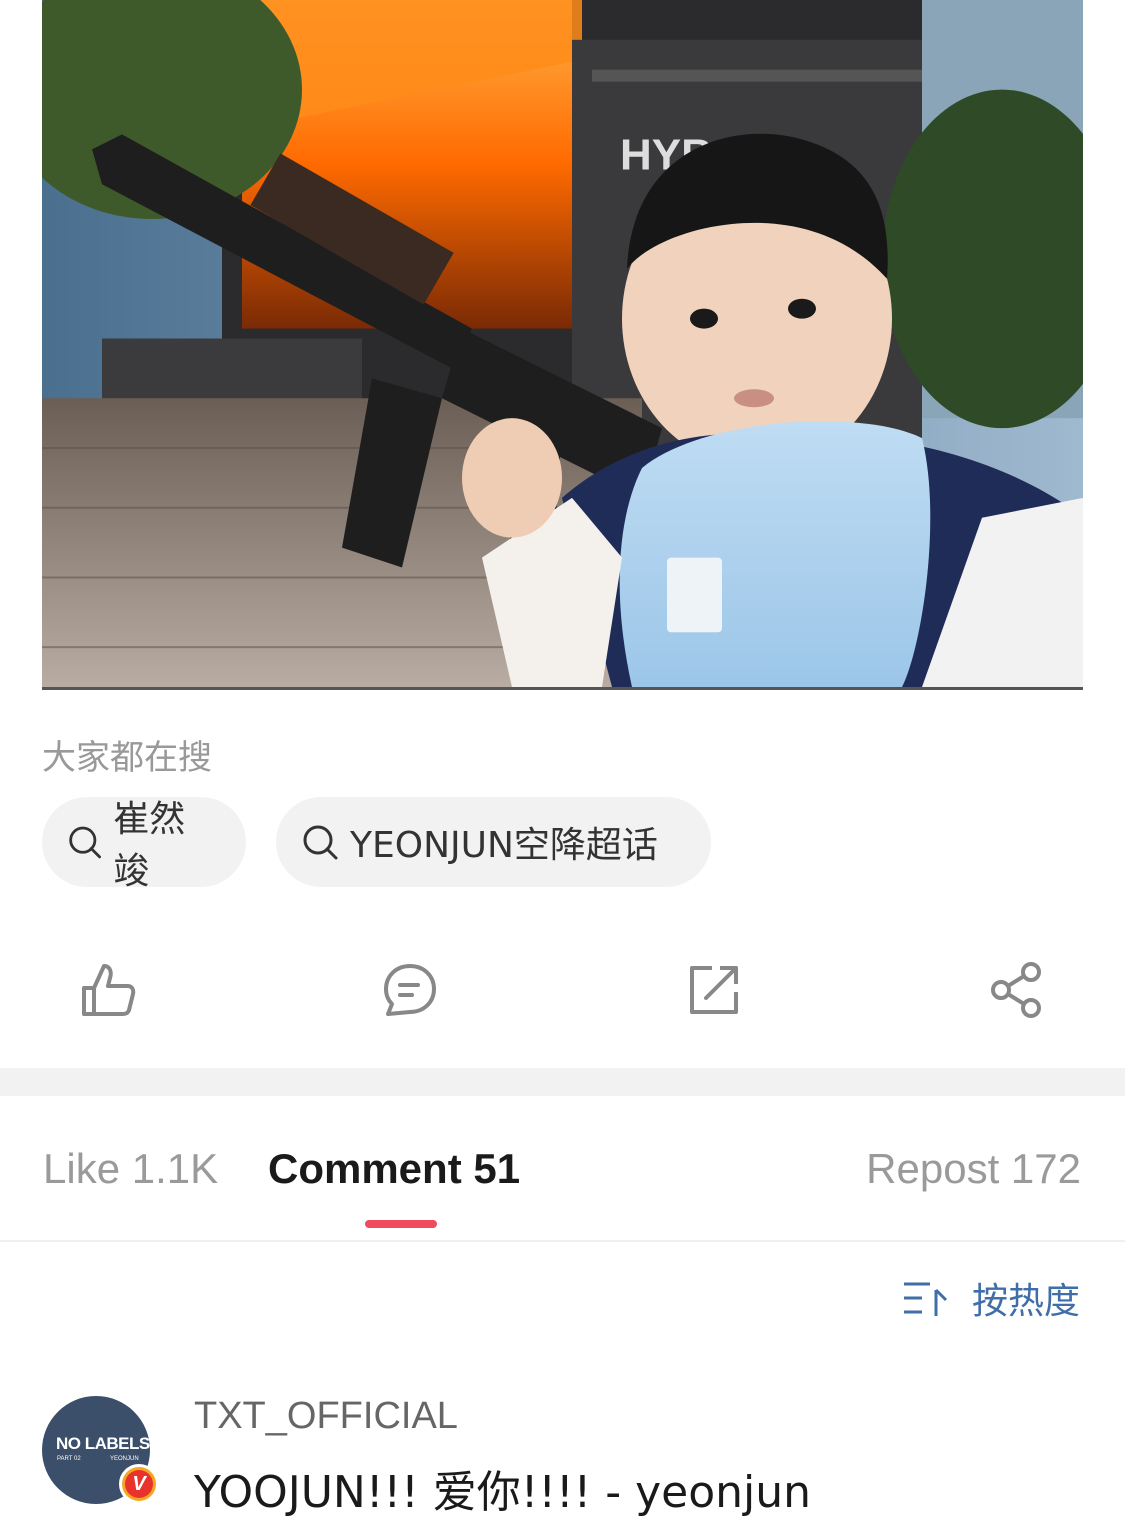 This screenshot has height=1522, width=1125. I want to click on comment-button, so click(410, 990).